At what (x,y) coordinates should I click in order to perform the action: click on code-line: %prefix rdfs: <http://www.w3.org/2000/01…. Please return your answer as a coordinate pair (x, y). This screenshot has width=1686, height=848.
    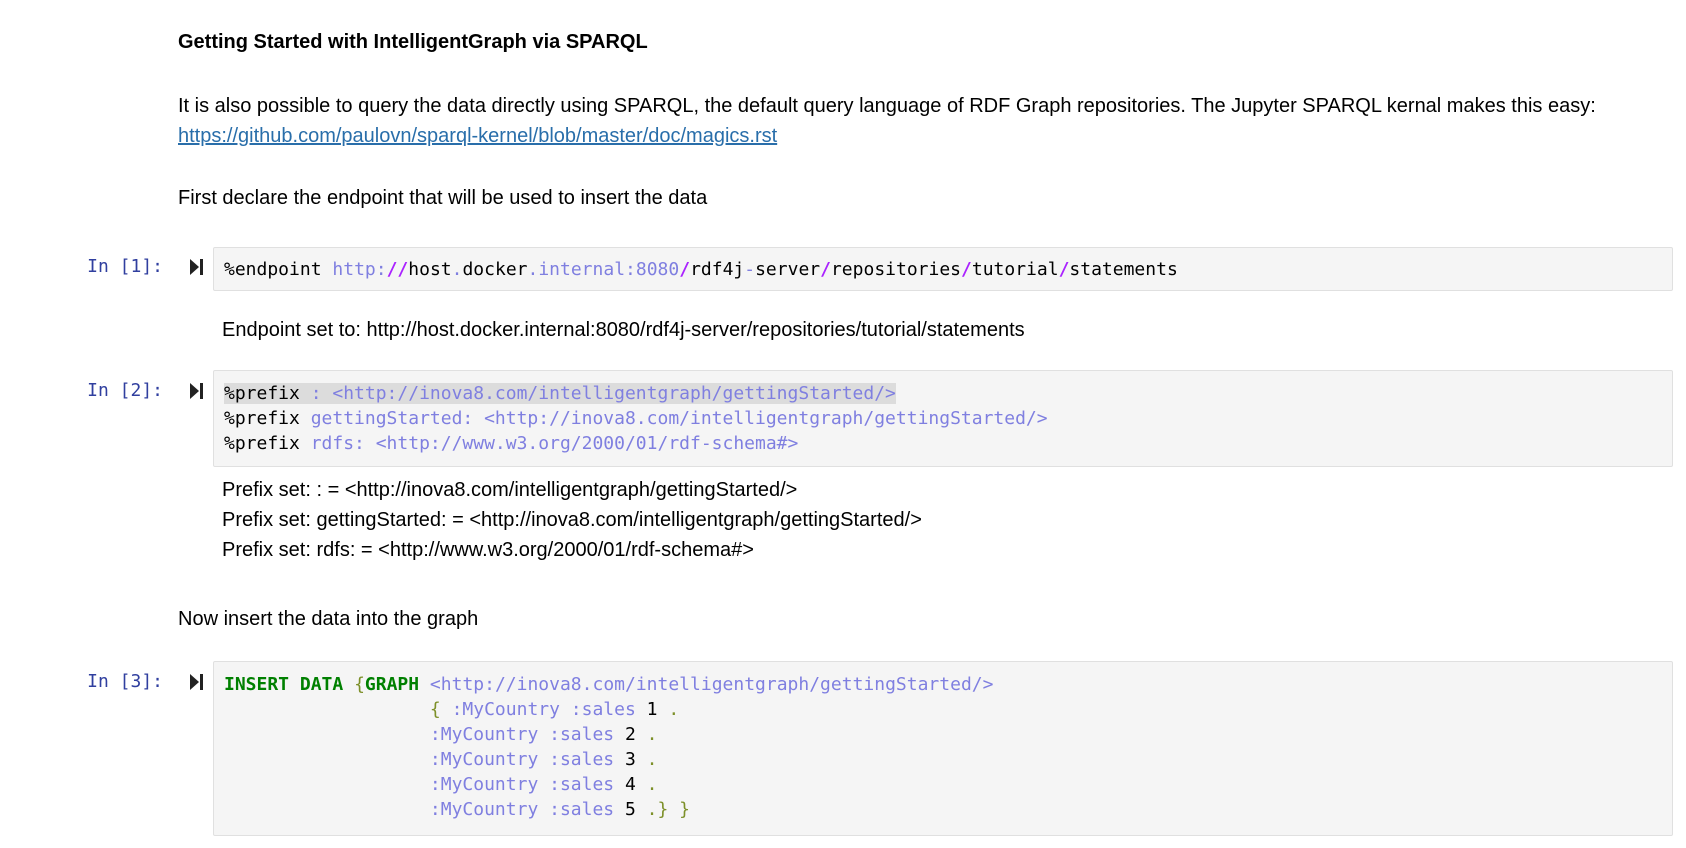
    Looking at the image, I should click on (511, 443).